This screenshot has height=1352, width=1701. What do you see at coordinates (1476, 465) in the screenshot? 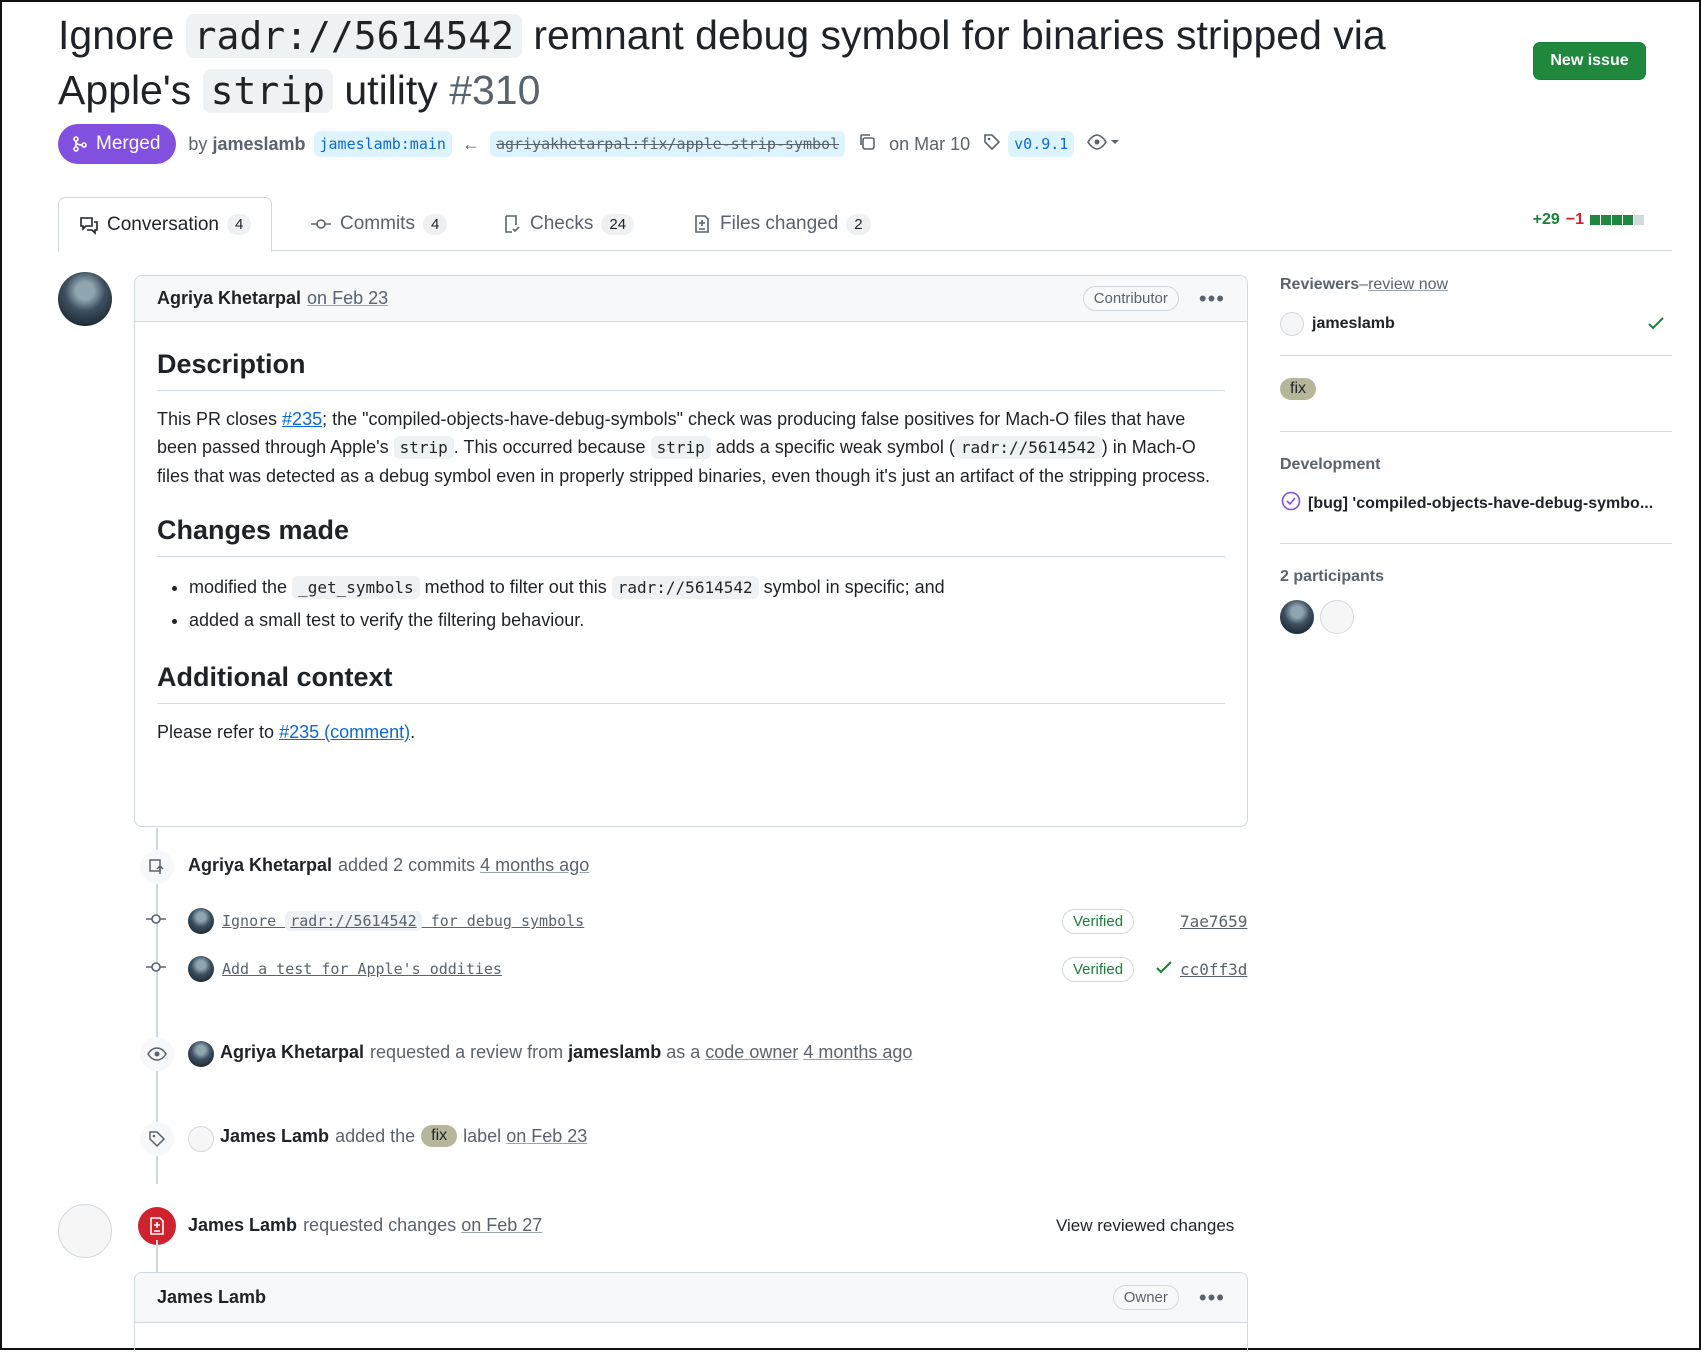
I see `development-heading: Development` at bounding box center [1476, 465].